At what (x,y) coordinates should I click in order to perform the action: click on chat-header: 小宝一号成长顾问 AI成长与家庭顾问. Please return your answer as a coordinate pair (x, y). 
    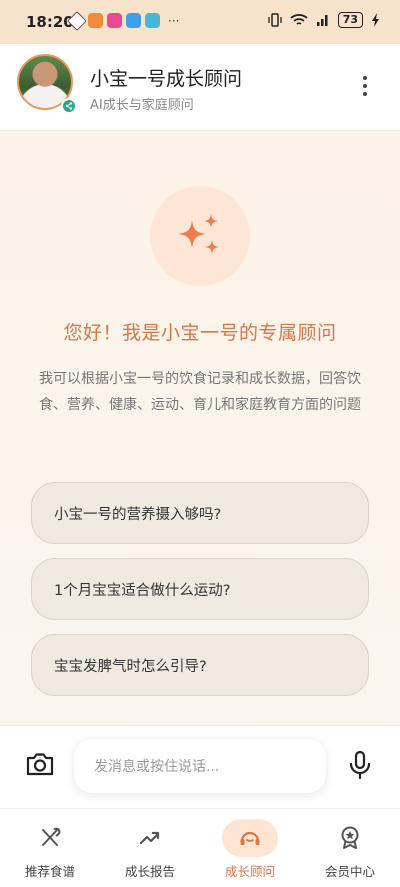
    Looking at the image, I should click on (200, 87).